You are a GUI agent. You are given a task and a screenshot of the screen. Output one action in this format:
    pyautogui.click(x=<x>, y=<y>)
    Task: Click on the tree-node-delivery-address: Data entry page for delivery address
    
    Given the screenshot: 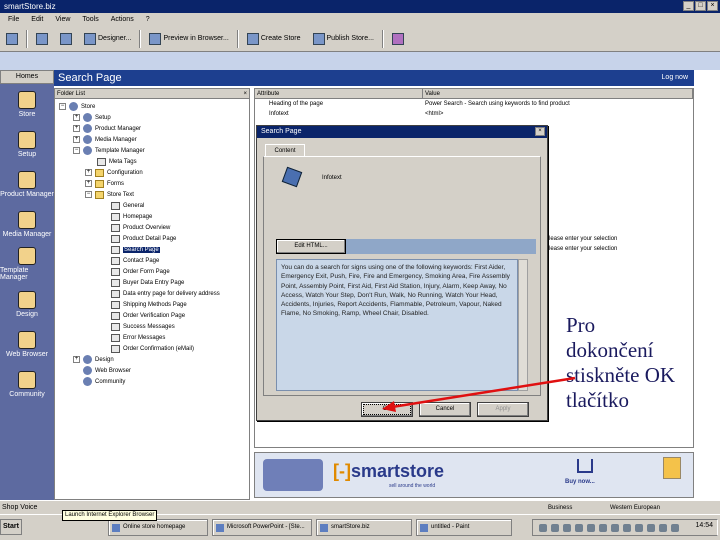 What is the action you would take?
    pyautogui.click(x=165, y=293)
    